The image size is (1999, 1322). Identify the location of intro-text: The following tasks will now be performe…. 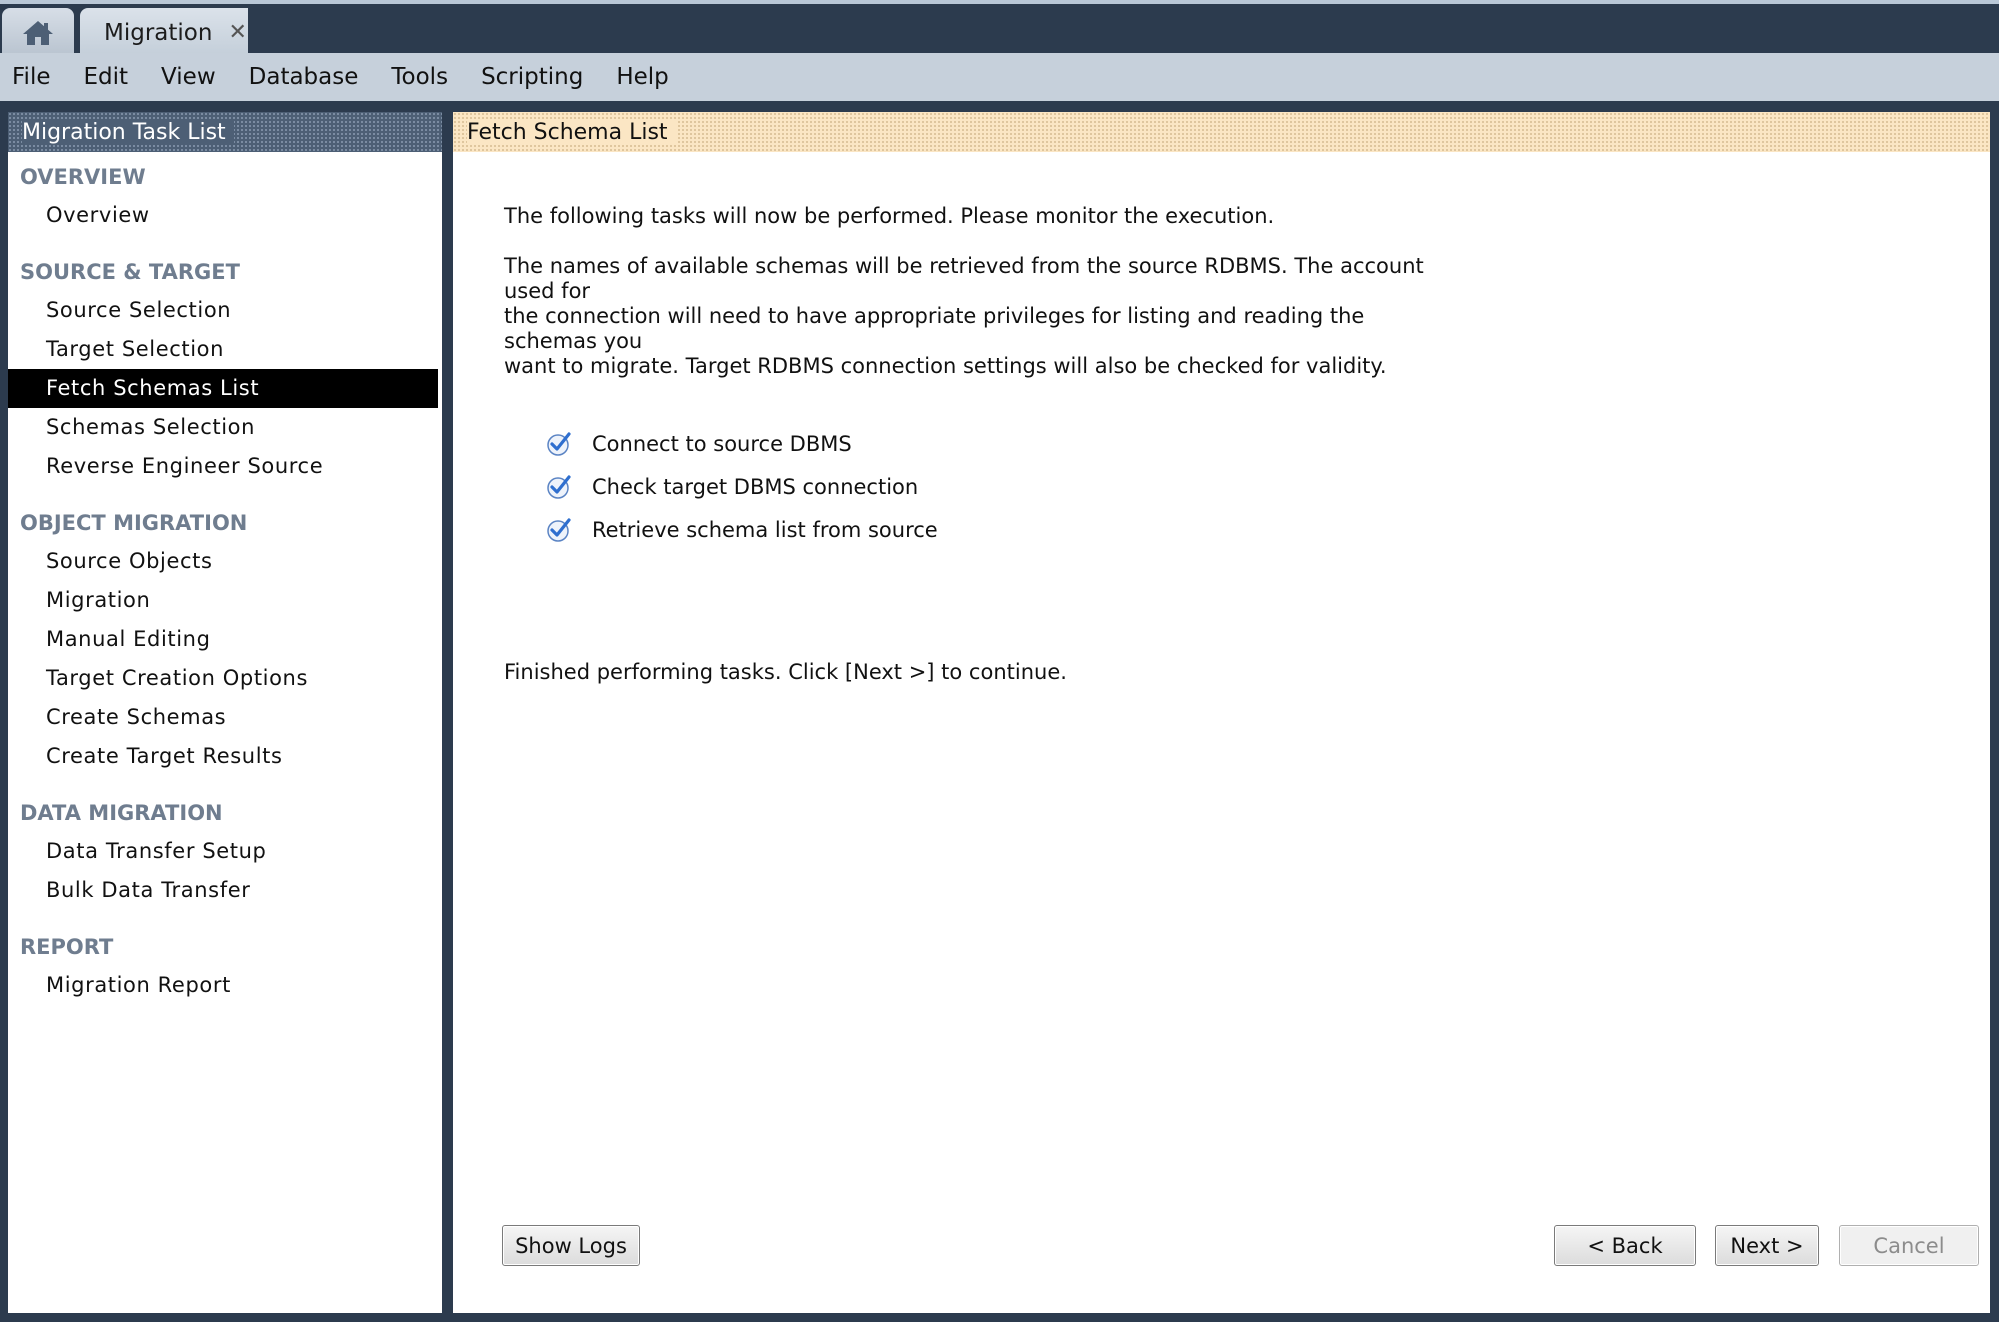
(889, 216).